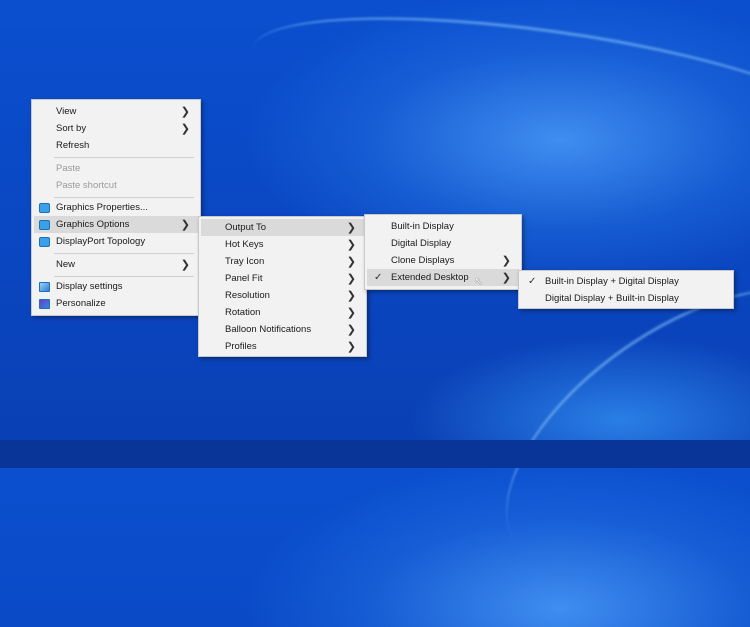  Describe the element at coordinates (89, 286) in the screenshot. I see `menu-item-label: Display settings` at that location.